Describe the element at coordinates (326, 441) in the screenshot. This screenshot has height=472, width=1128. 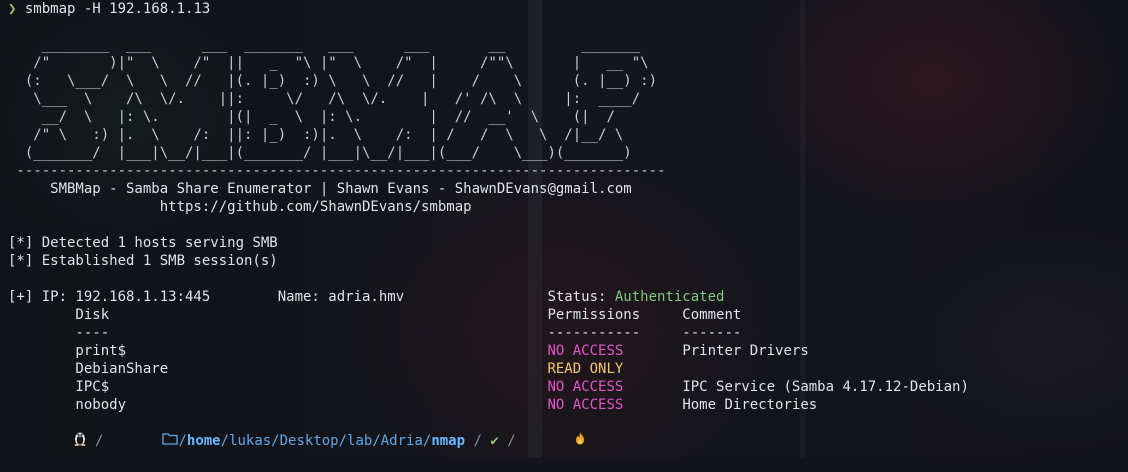
I see `path-middle: /lukas/Desktop/lab/Adria/` at that location.